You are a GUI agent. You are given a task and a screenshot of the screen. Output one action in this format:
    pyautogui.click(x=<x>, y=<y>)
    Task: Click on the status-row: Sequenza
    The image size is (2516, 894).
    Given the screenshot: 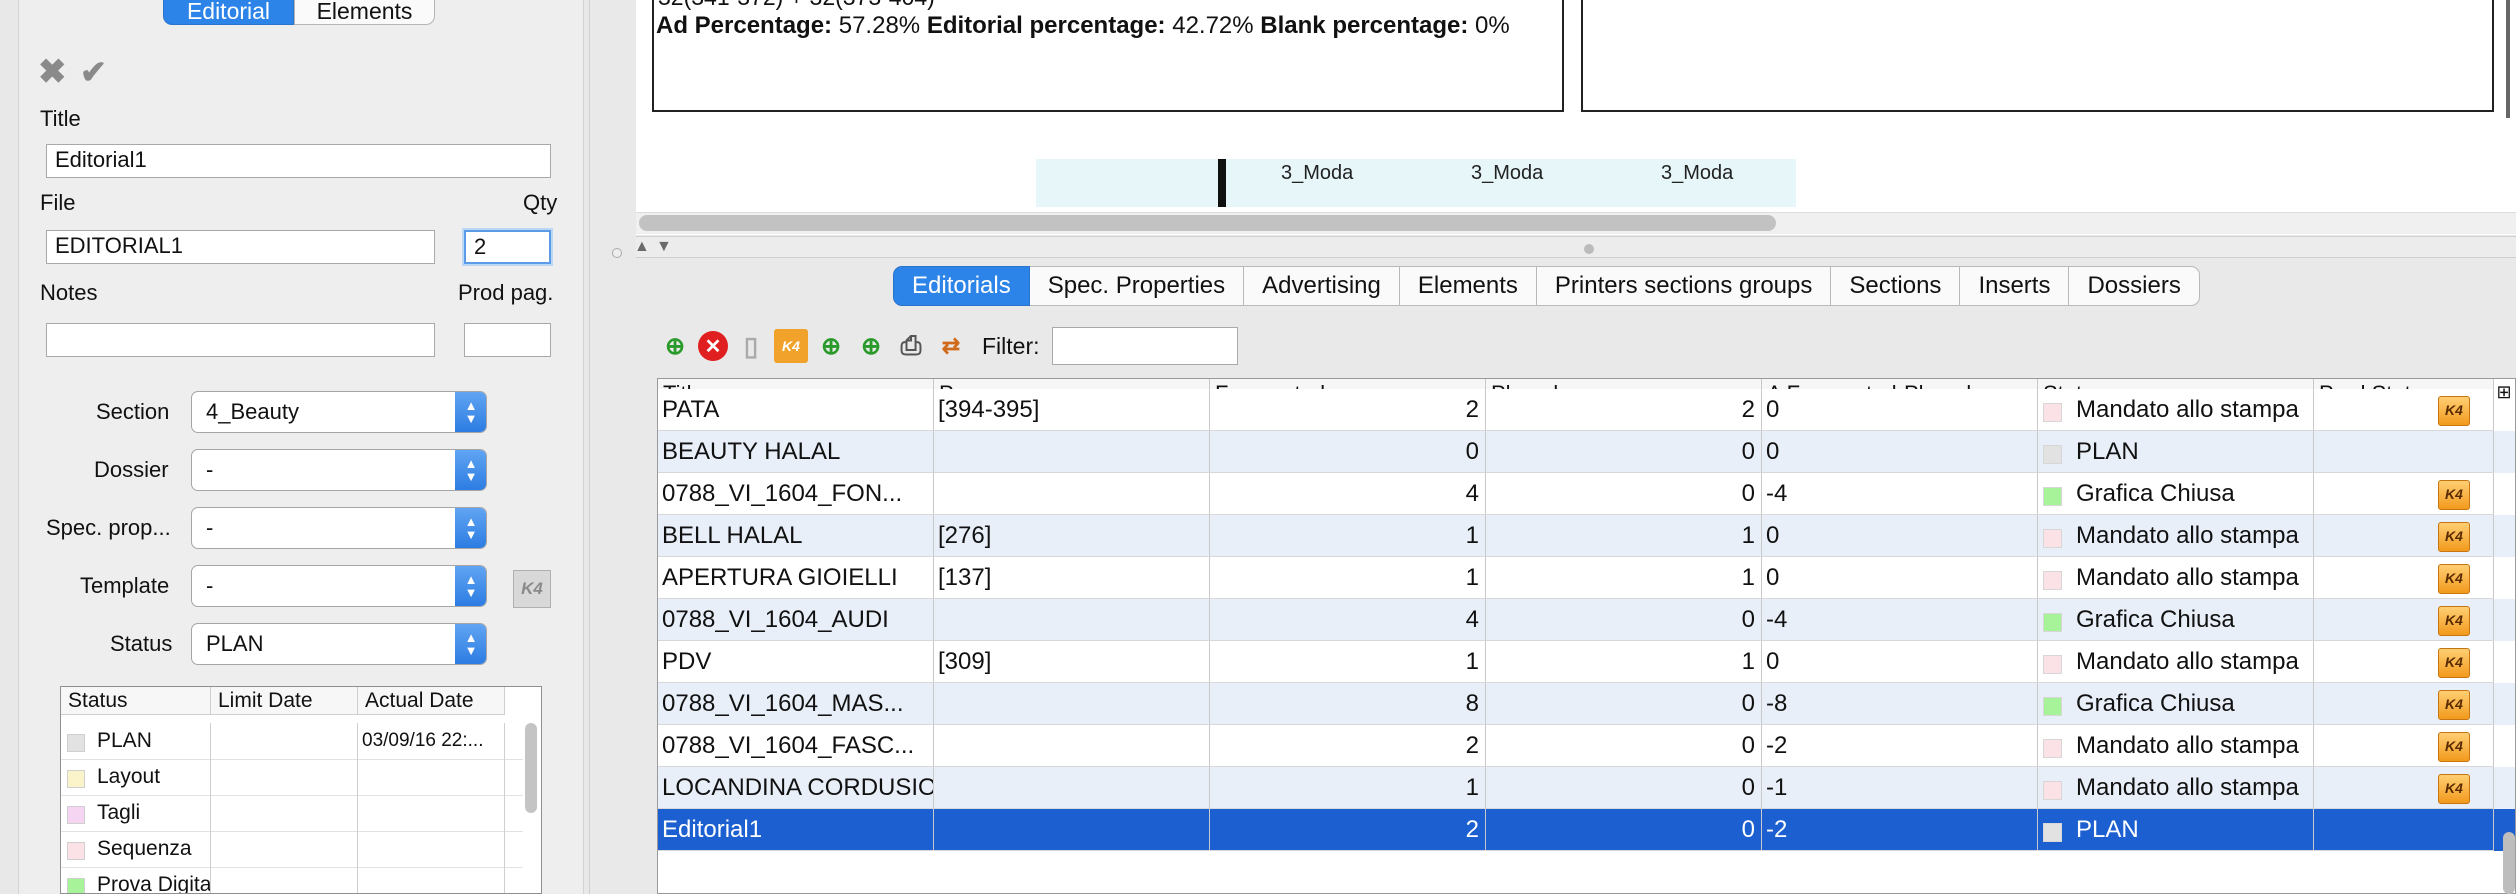 What is the action you would take?
    pyautogui.click(x=292, y=849)
    